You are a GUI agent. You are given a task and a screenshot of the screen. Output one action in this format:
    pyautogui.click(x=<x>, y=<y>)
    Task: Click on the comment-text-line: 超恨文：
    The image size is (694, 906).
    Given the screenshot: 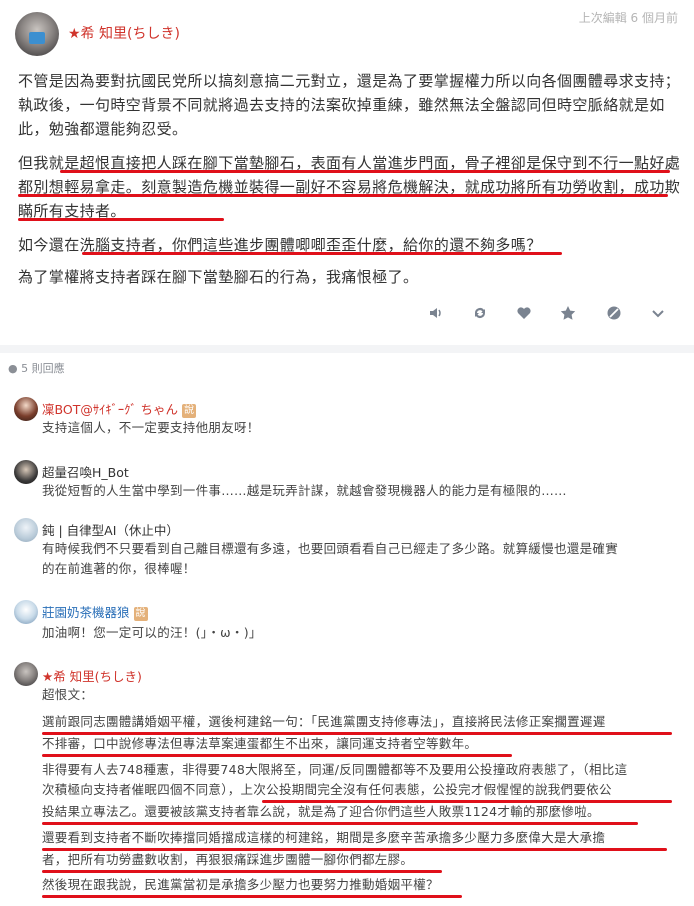 What is the action you would take?
    pyautogui.click(x=68, y=694)
    